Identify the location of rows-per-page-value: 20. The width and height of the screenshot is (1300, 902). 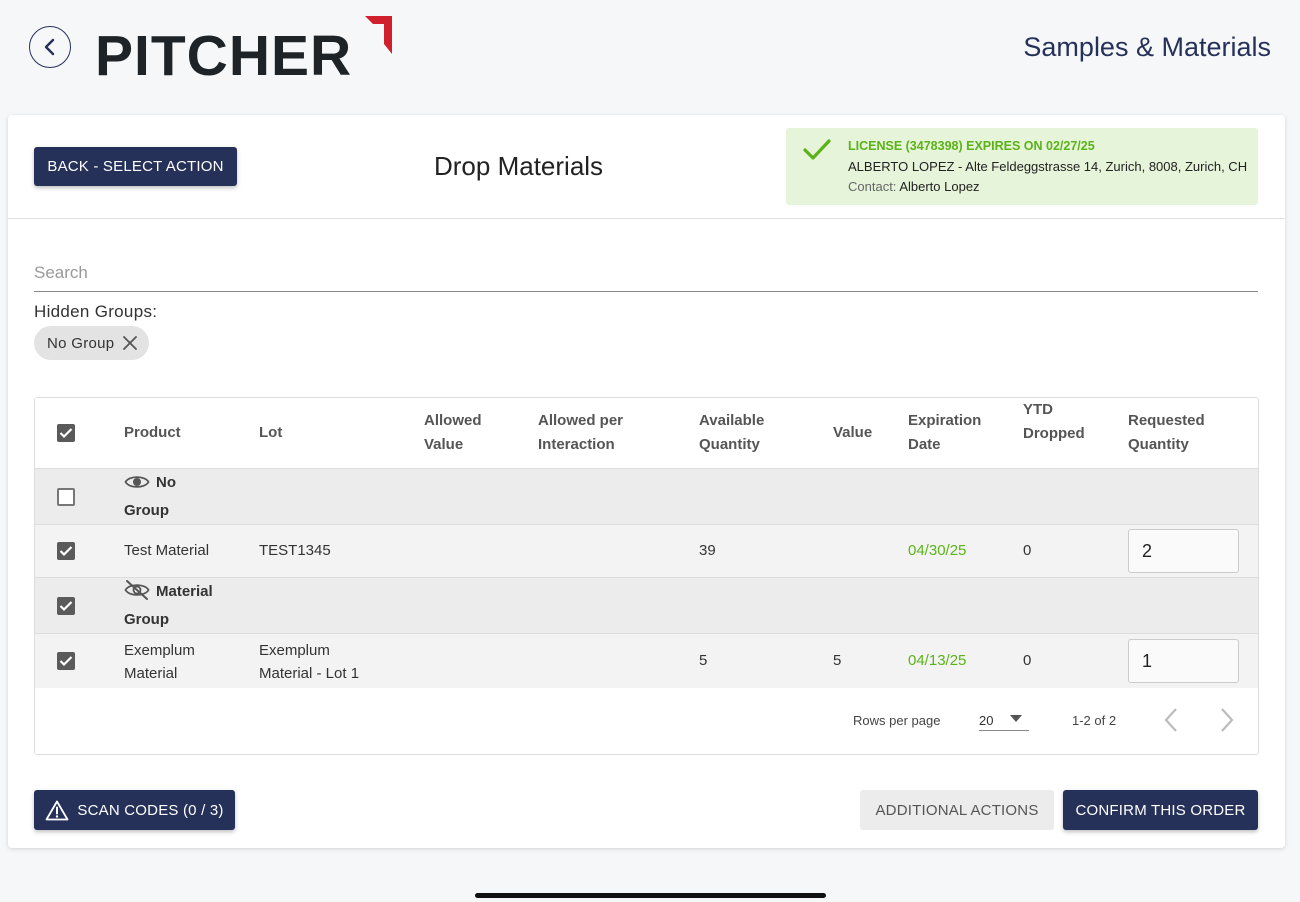
(986, 720).